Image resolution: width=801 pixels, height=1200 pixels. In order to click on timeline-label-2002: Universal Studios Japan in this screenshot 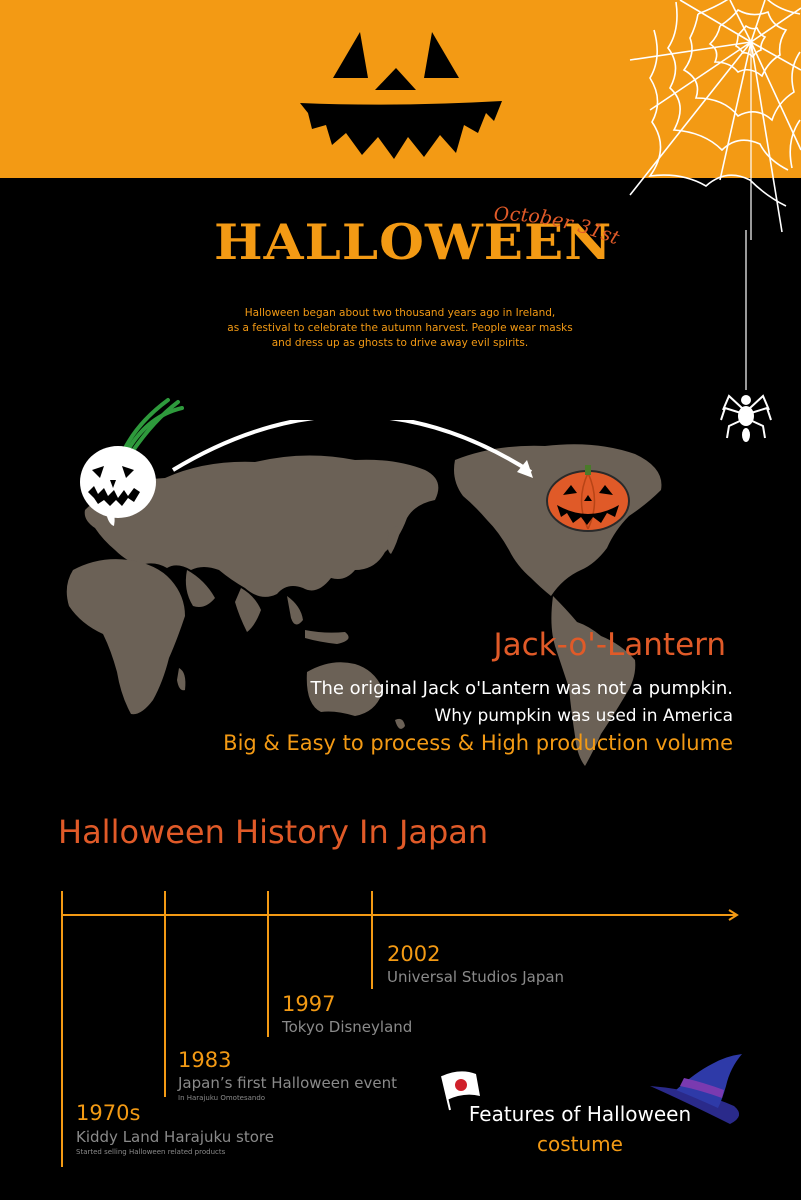, I will do `click(476, 977)`.